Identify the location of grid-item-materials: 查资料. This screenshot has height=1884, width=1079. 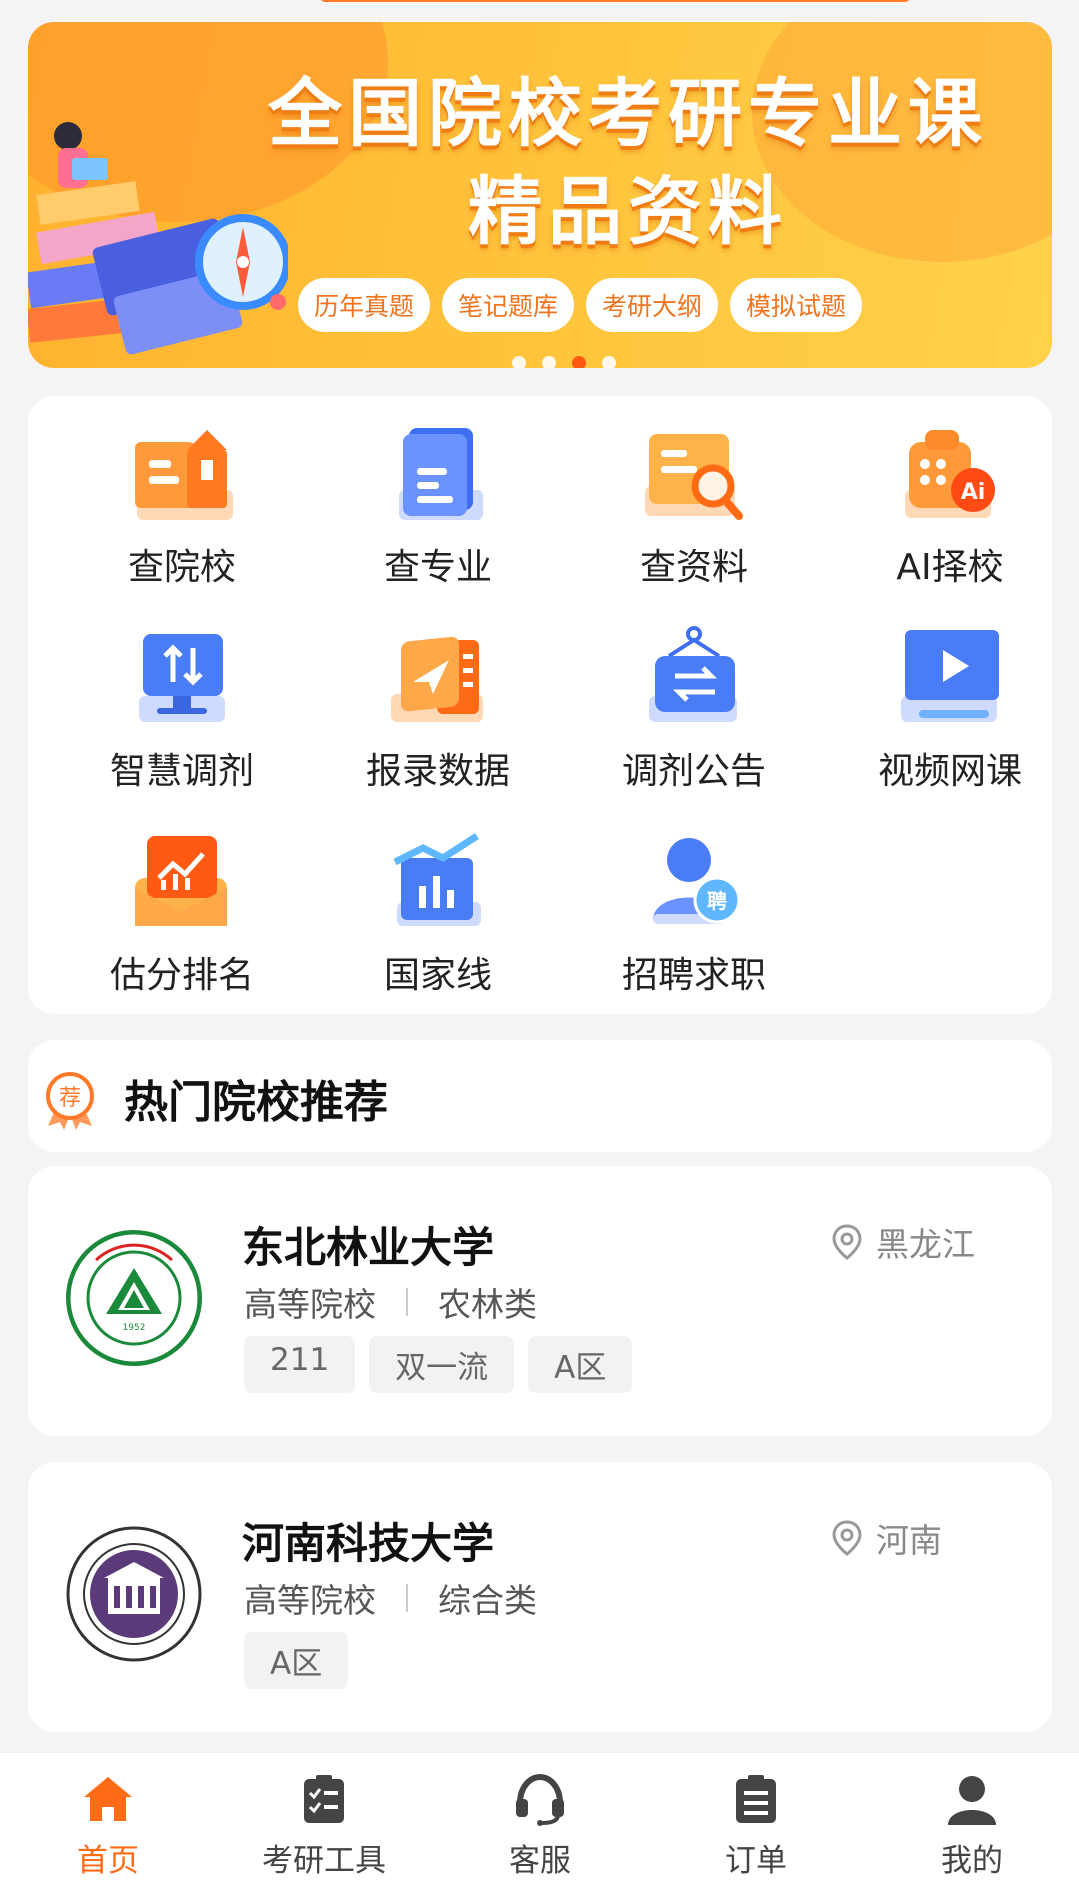
(694, 505).